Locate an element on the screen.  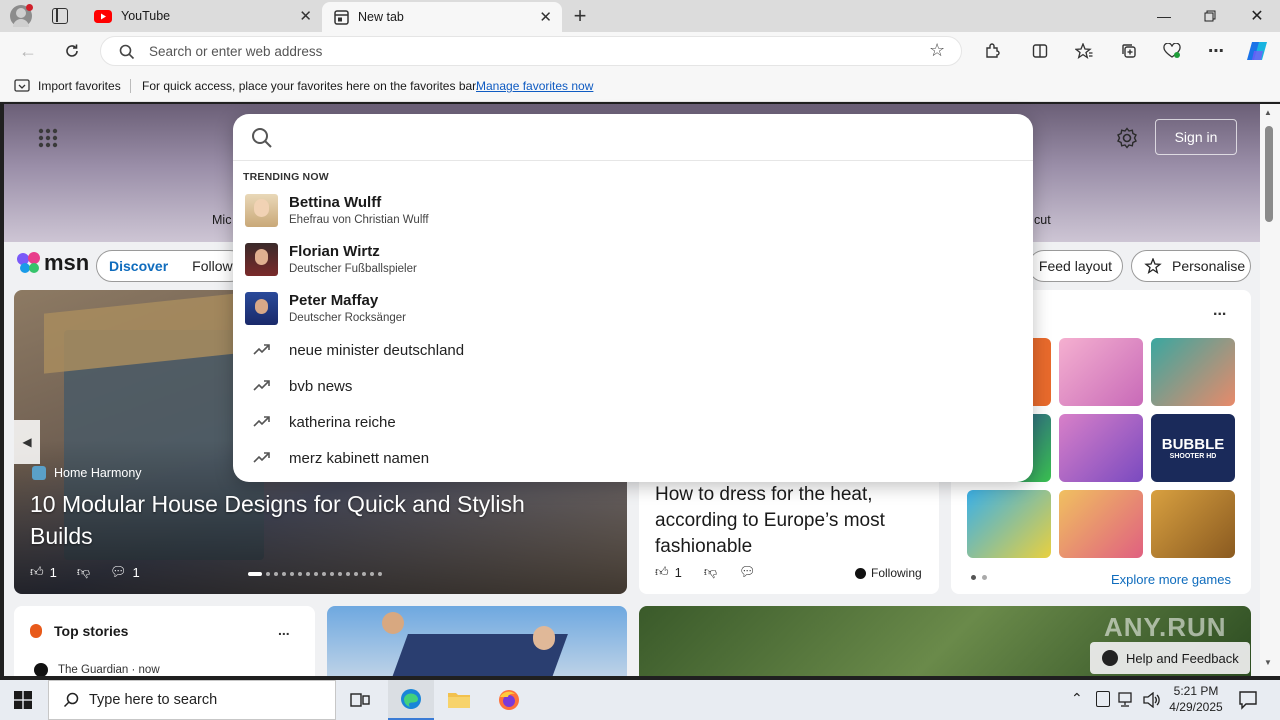
restore-icon is located at coordinates (1210, 16).